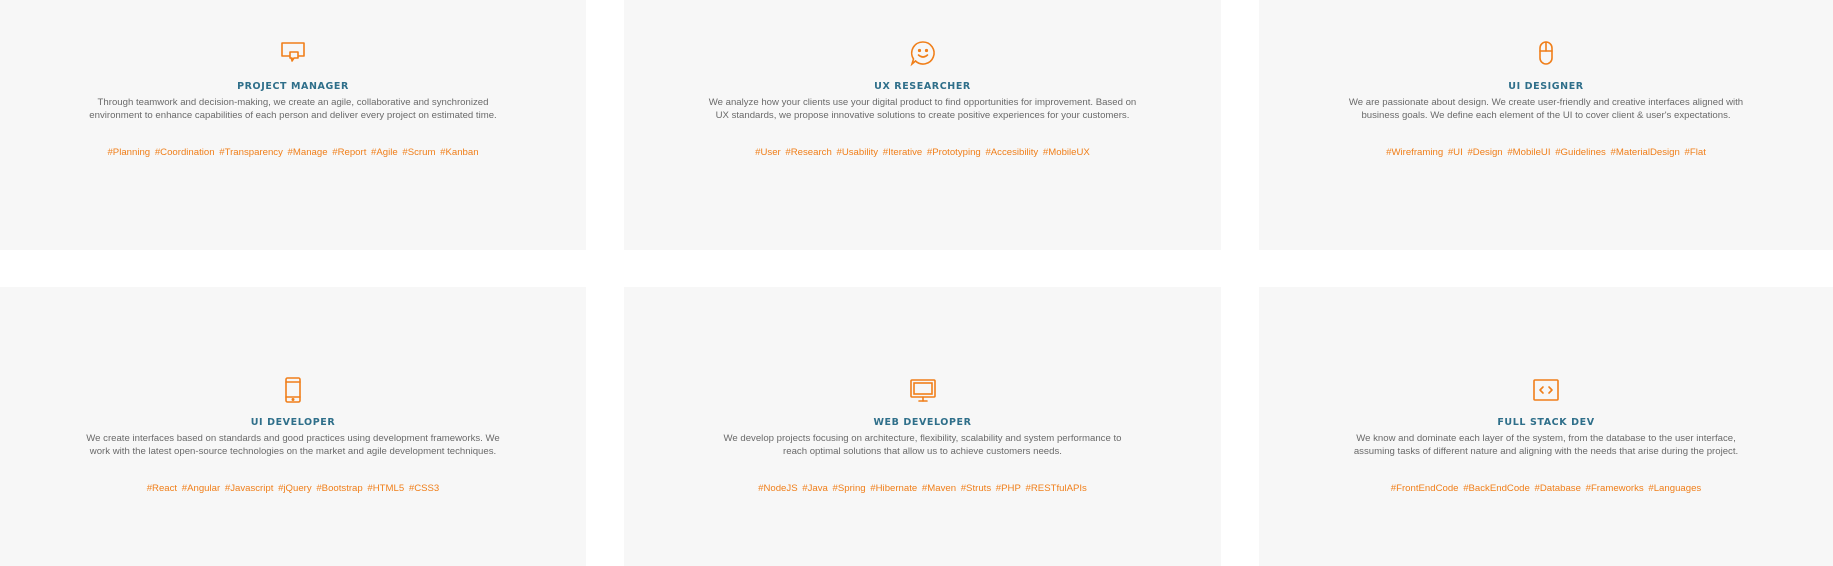 Image resolution: width=1833 pixels, height=566 pixels. What do you see at coordinates (815, 488) in the screenshot?
I see `tag: #Java` at bounding box center [815, 488].